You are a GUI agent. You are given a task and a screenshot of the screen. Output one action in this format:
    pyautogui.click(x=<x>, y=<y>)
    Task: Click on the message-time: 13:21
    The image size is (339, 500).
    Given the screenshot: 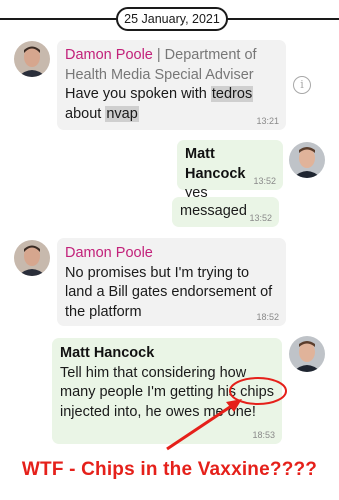 What is the action you would take?
    pyautogui.click(x=267, y=121)
    